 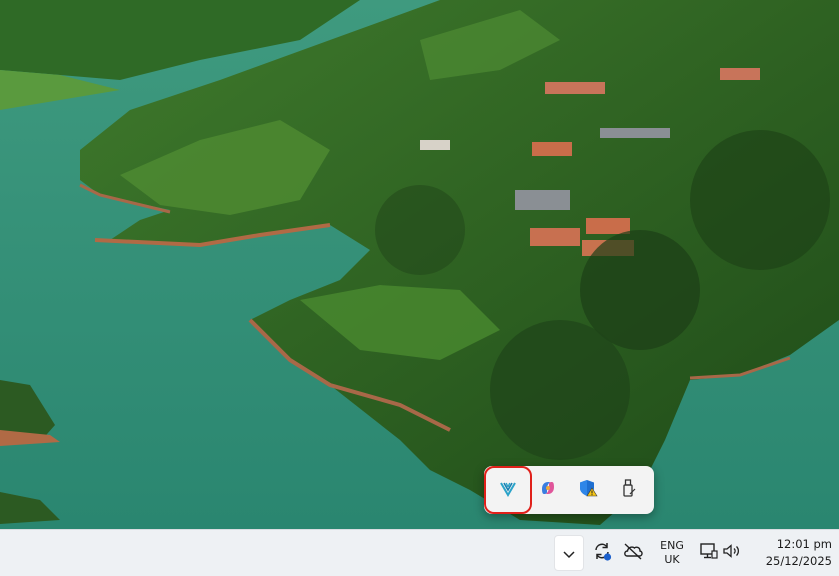 I want to click on onedrive-button, so click(x=633, y=553).